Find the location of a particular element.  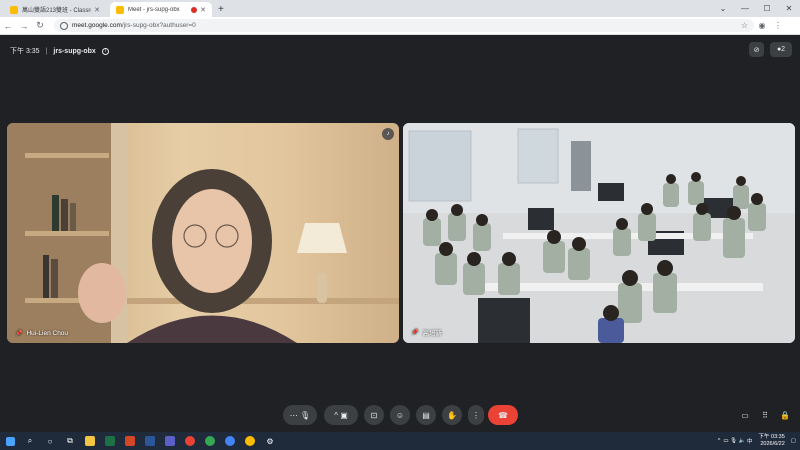

powerpoint-icon is located at coordinates (130, 441).